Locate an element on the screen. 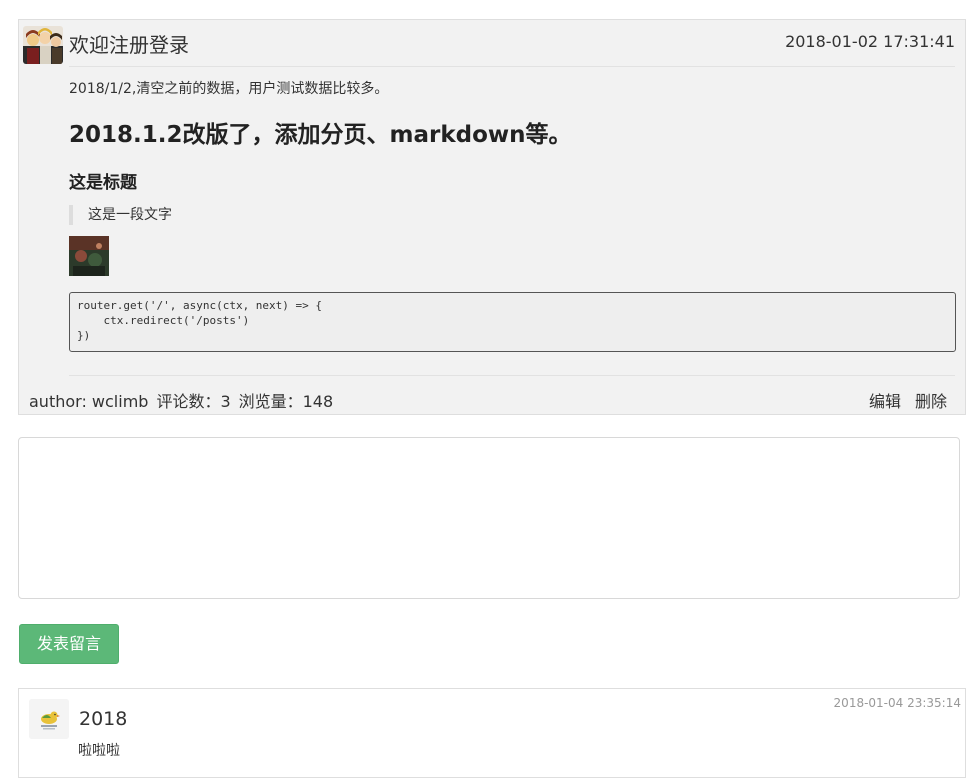  commenter-name: 2018 is located at coordinates (103, 719).